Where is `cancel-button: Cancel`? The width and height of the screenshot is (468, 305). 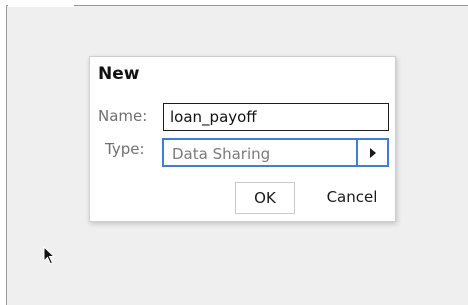 cancel-button: Cancel is located at coordinates (352, 198).